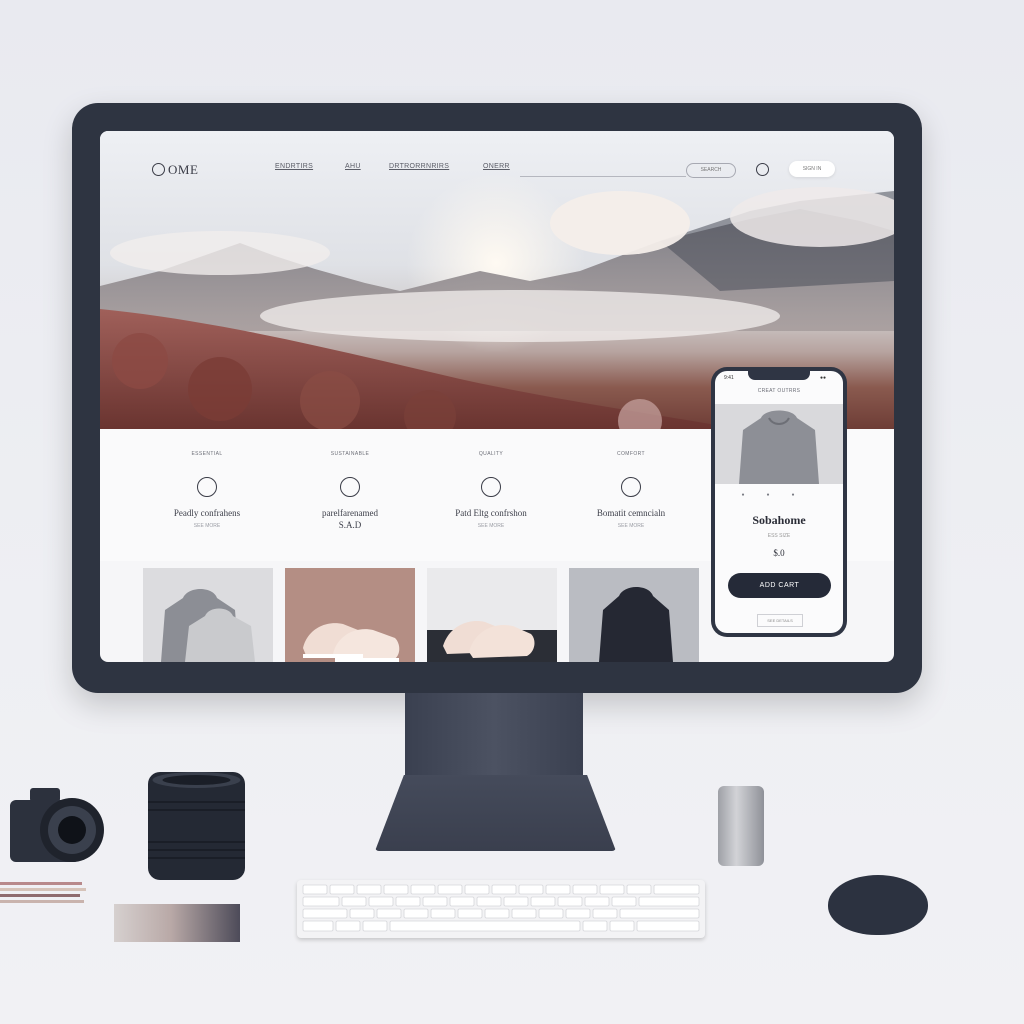 The image size is (1024, 1024). Describe the element at coordinates (177, 923) in the screenshot. I see `notebook-object` at that location.